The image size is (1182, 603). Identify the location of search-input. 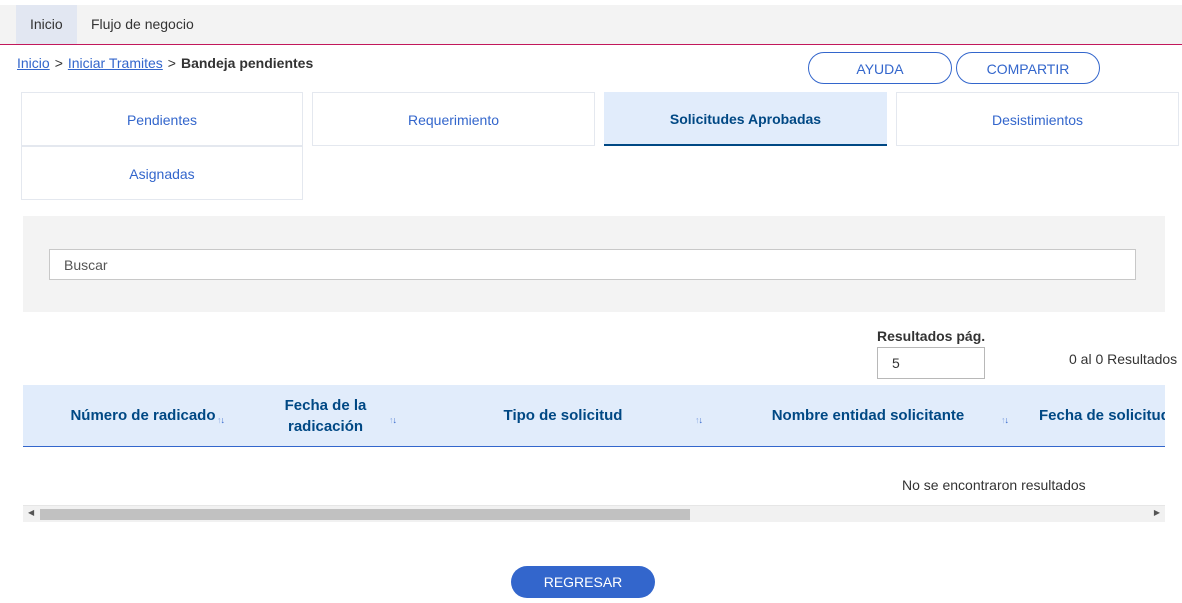
(592, 264).